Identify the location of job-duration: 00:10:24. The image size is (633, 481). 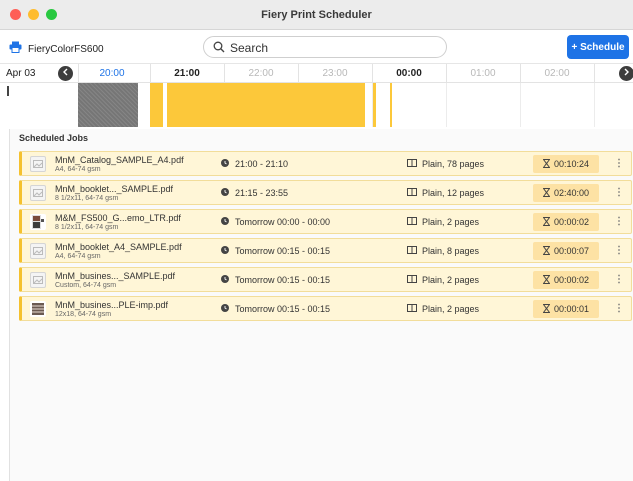
(566, 164).